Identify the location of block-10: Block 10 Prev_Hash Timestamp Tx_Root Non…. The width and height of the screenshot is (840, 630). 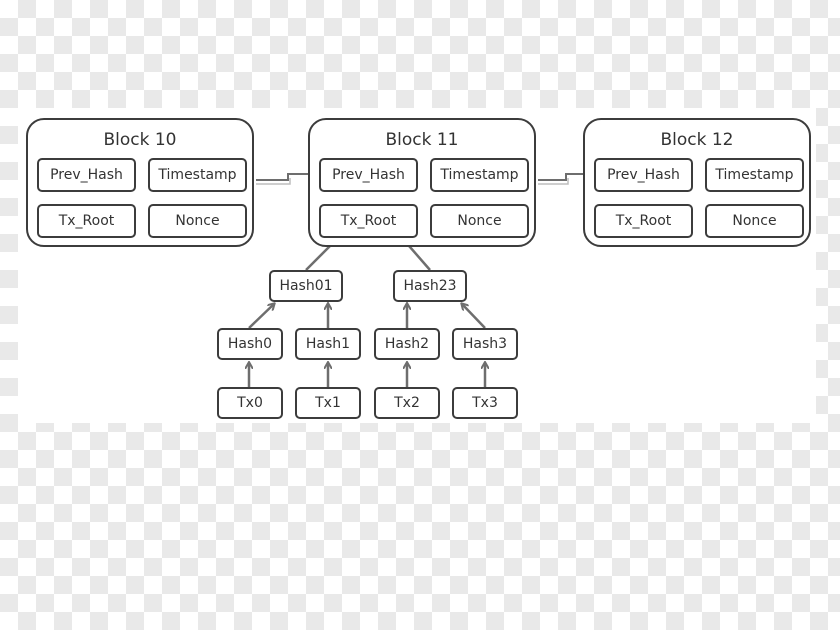
(140, 182).